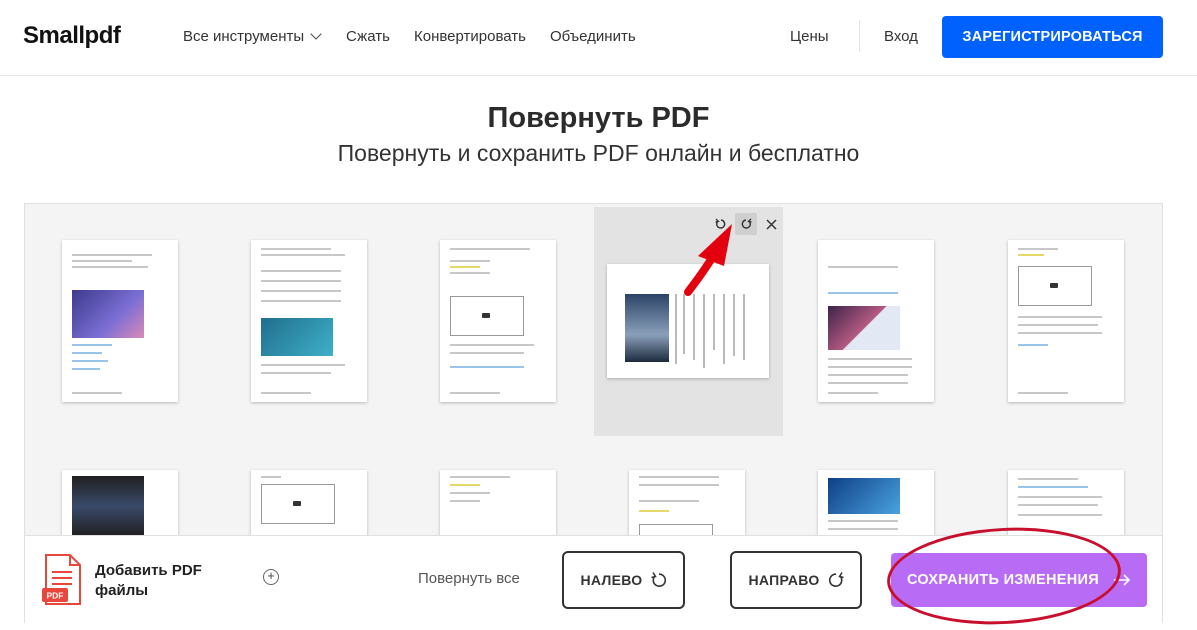 This screenshot has height=630, width=1197. What do you see at coordinates (598, 118) in the screenshot?
I see `page-title: Повернуть PDF` at bounding box center [598, 118].